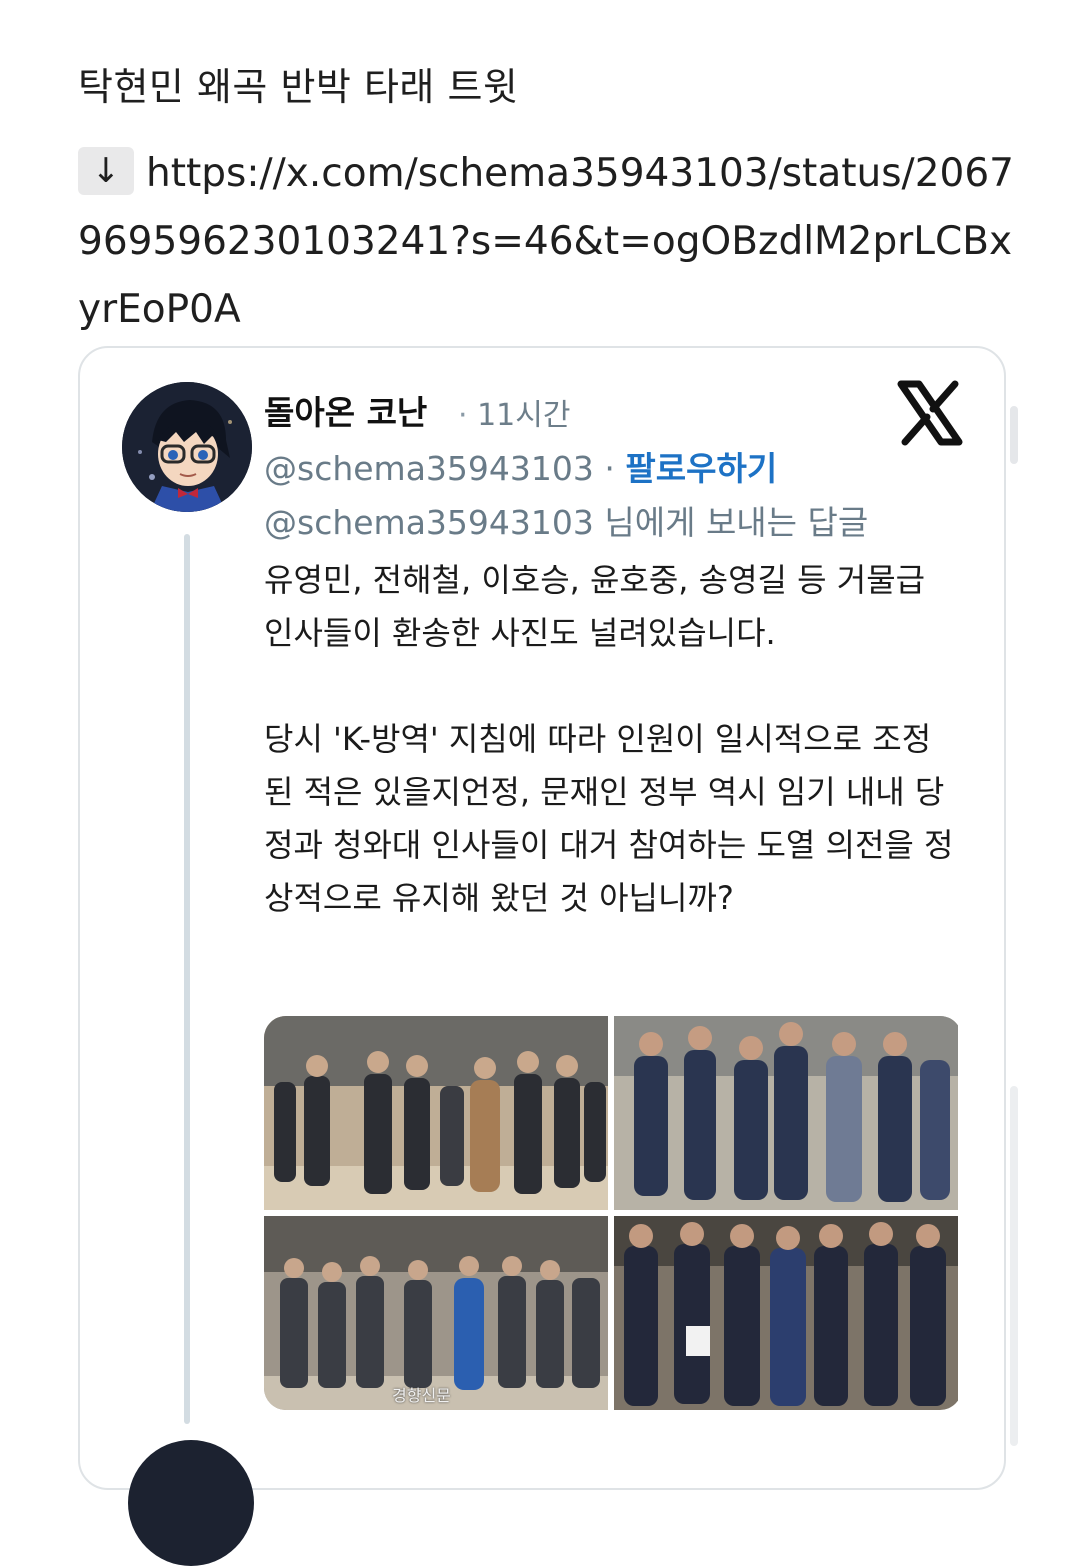 The image size is (1080, 1566). What do you see at coordinates (566, 522) in the screenshot?
I see `reply-to-line: @schema35943103 님에게 보내는 답글` at bounding box center [566, 522].